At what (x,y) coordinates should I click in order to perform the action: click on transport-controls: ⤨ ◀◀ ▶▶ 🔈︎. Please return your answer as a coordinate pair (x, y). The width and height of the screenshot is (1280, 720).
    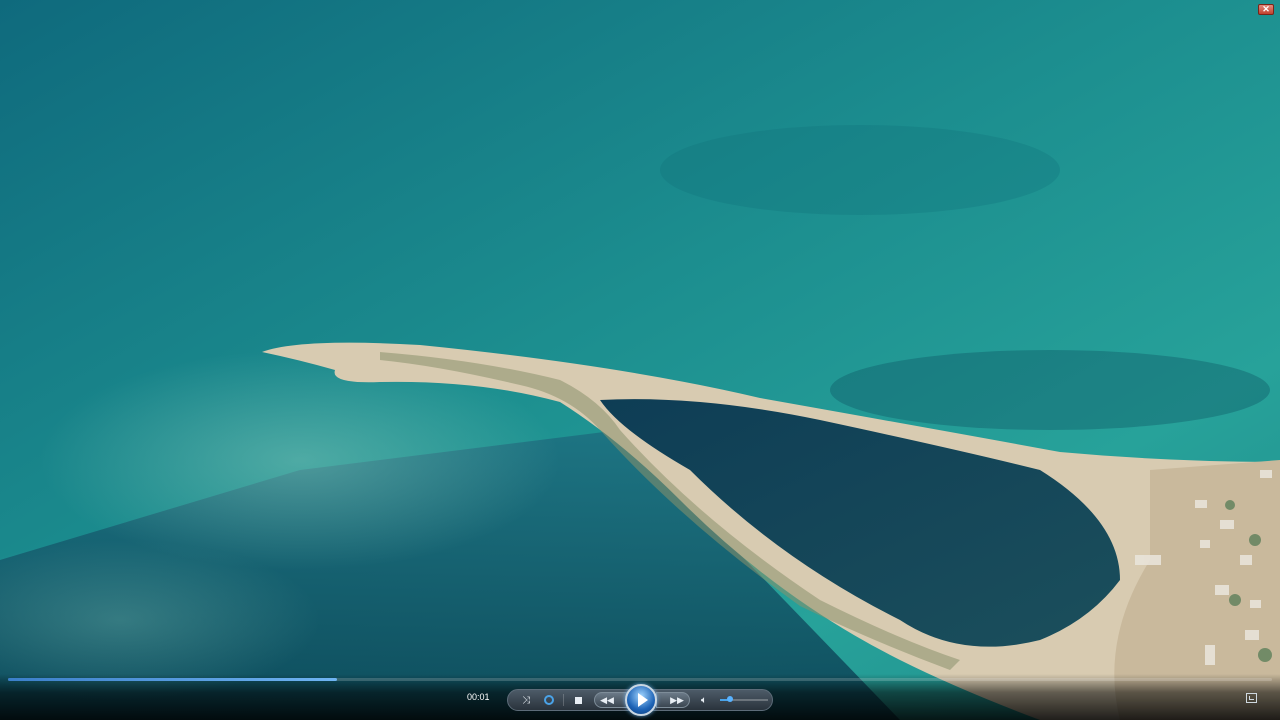
    Looking at the image, I should click on (640, 700).